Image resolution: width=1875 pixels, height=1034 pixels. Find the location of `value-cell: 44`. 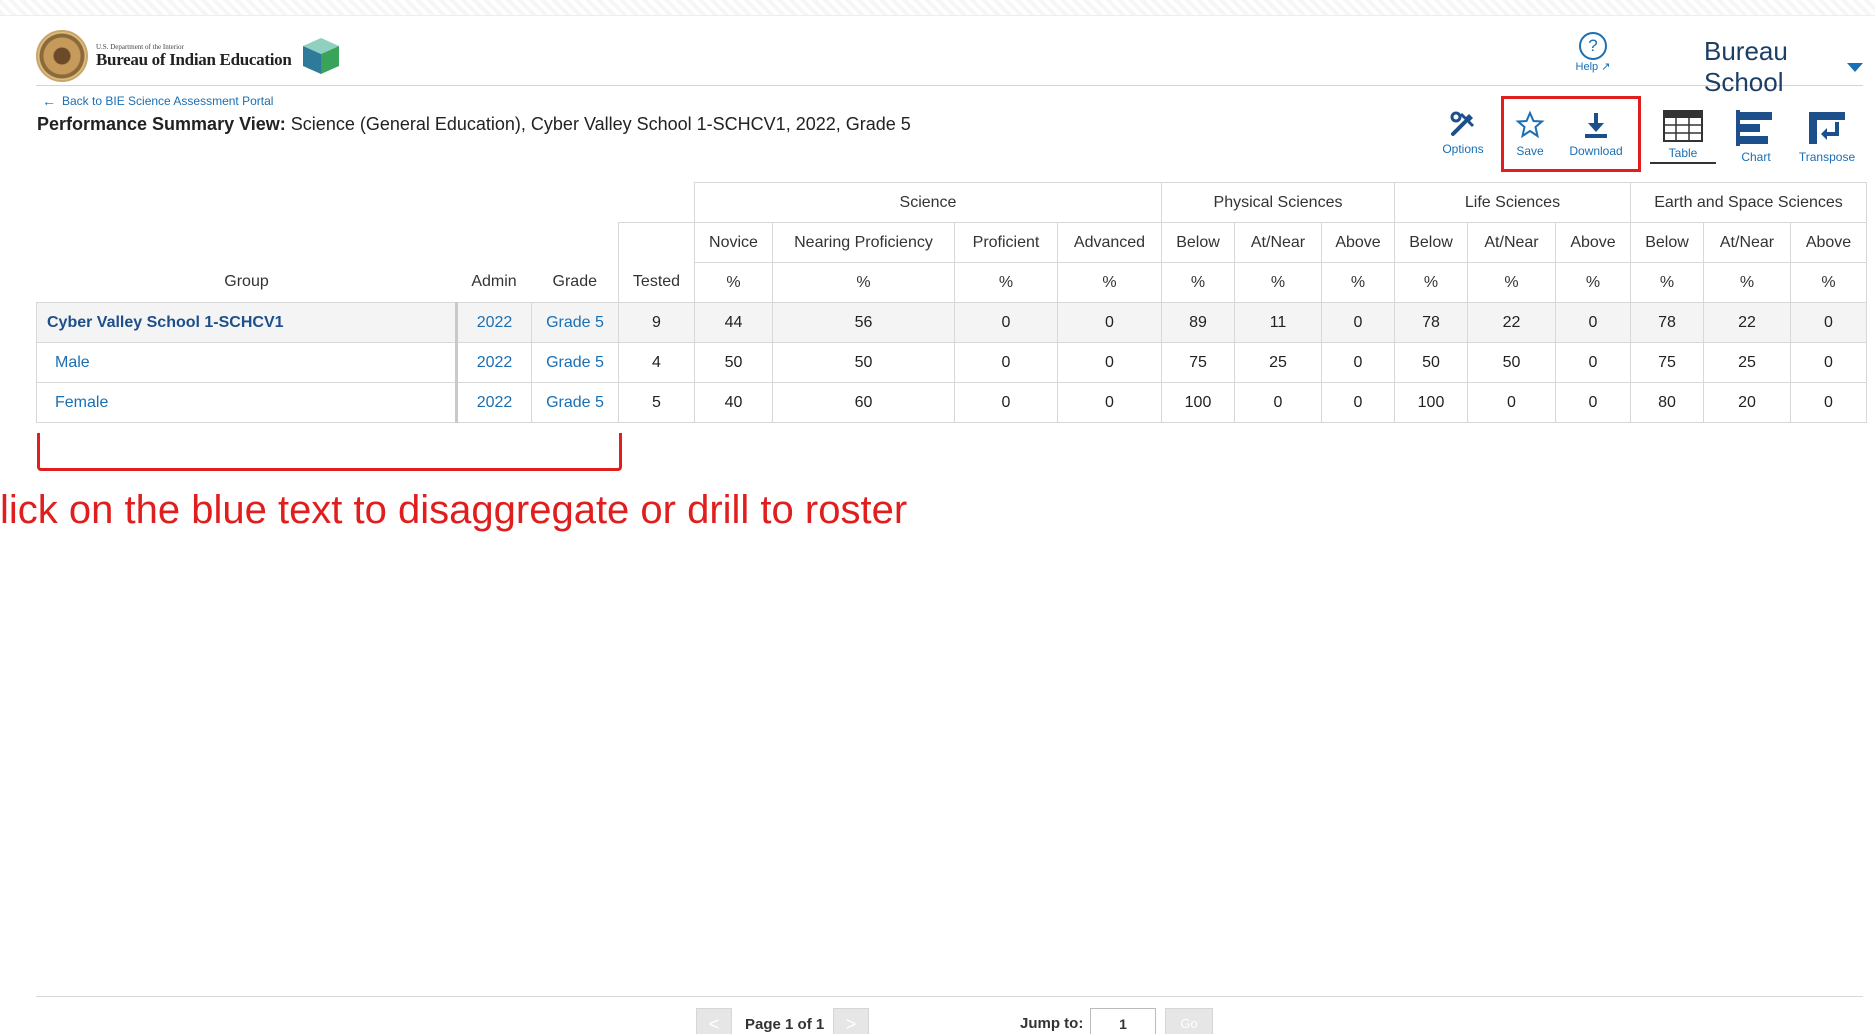

value-cell: 44 is located at coordinates (733, 322).